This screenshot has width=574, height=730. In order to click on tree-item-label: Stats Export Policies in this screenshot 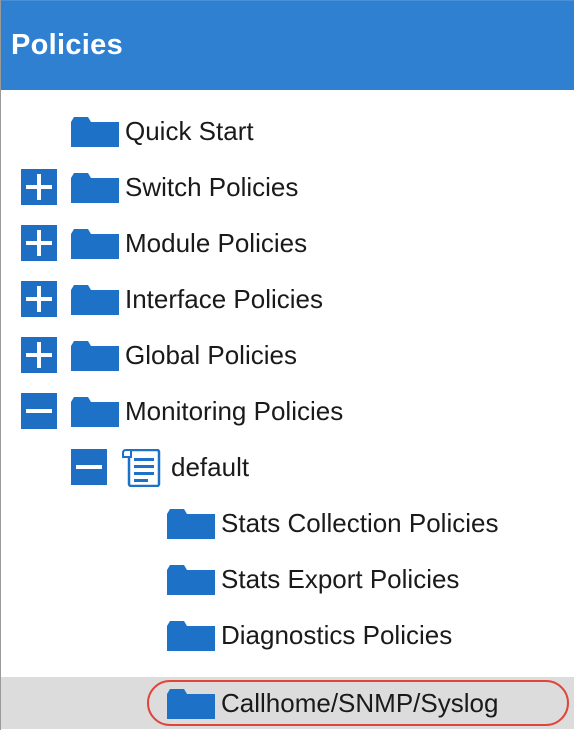, I will do `click(340, 579)`.